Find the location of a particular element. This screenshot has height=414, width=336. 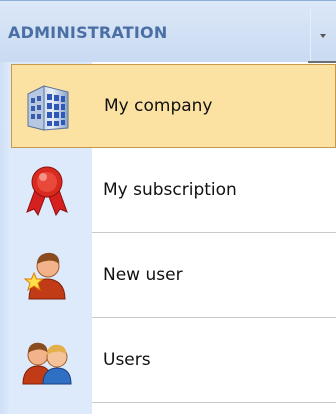

panel-title: ADMINISTRATION is located at coordinates (88, 32).